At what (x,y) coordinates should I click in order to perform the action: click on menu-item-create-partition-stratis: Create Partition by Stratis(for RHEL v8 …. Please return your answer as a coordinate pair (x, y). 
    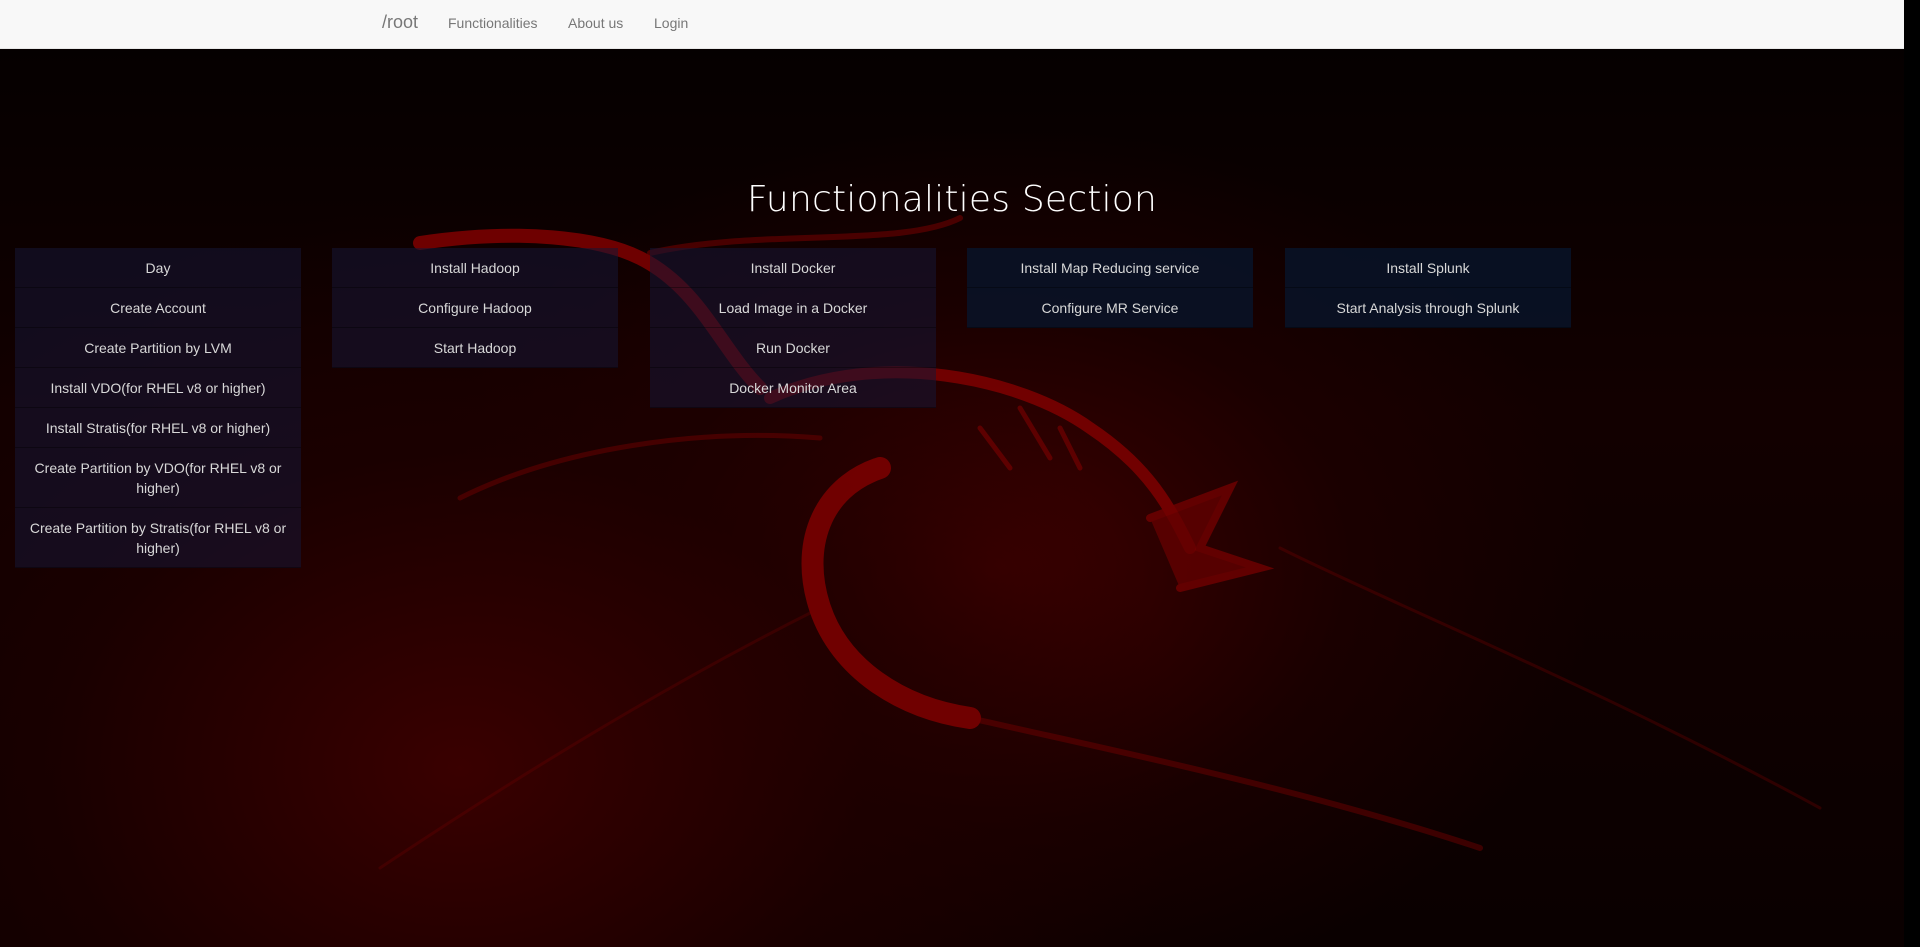
    Looking at the image, I should click on (158, 538).